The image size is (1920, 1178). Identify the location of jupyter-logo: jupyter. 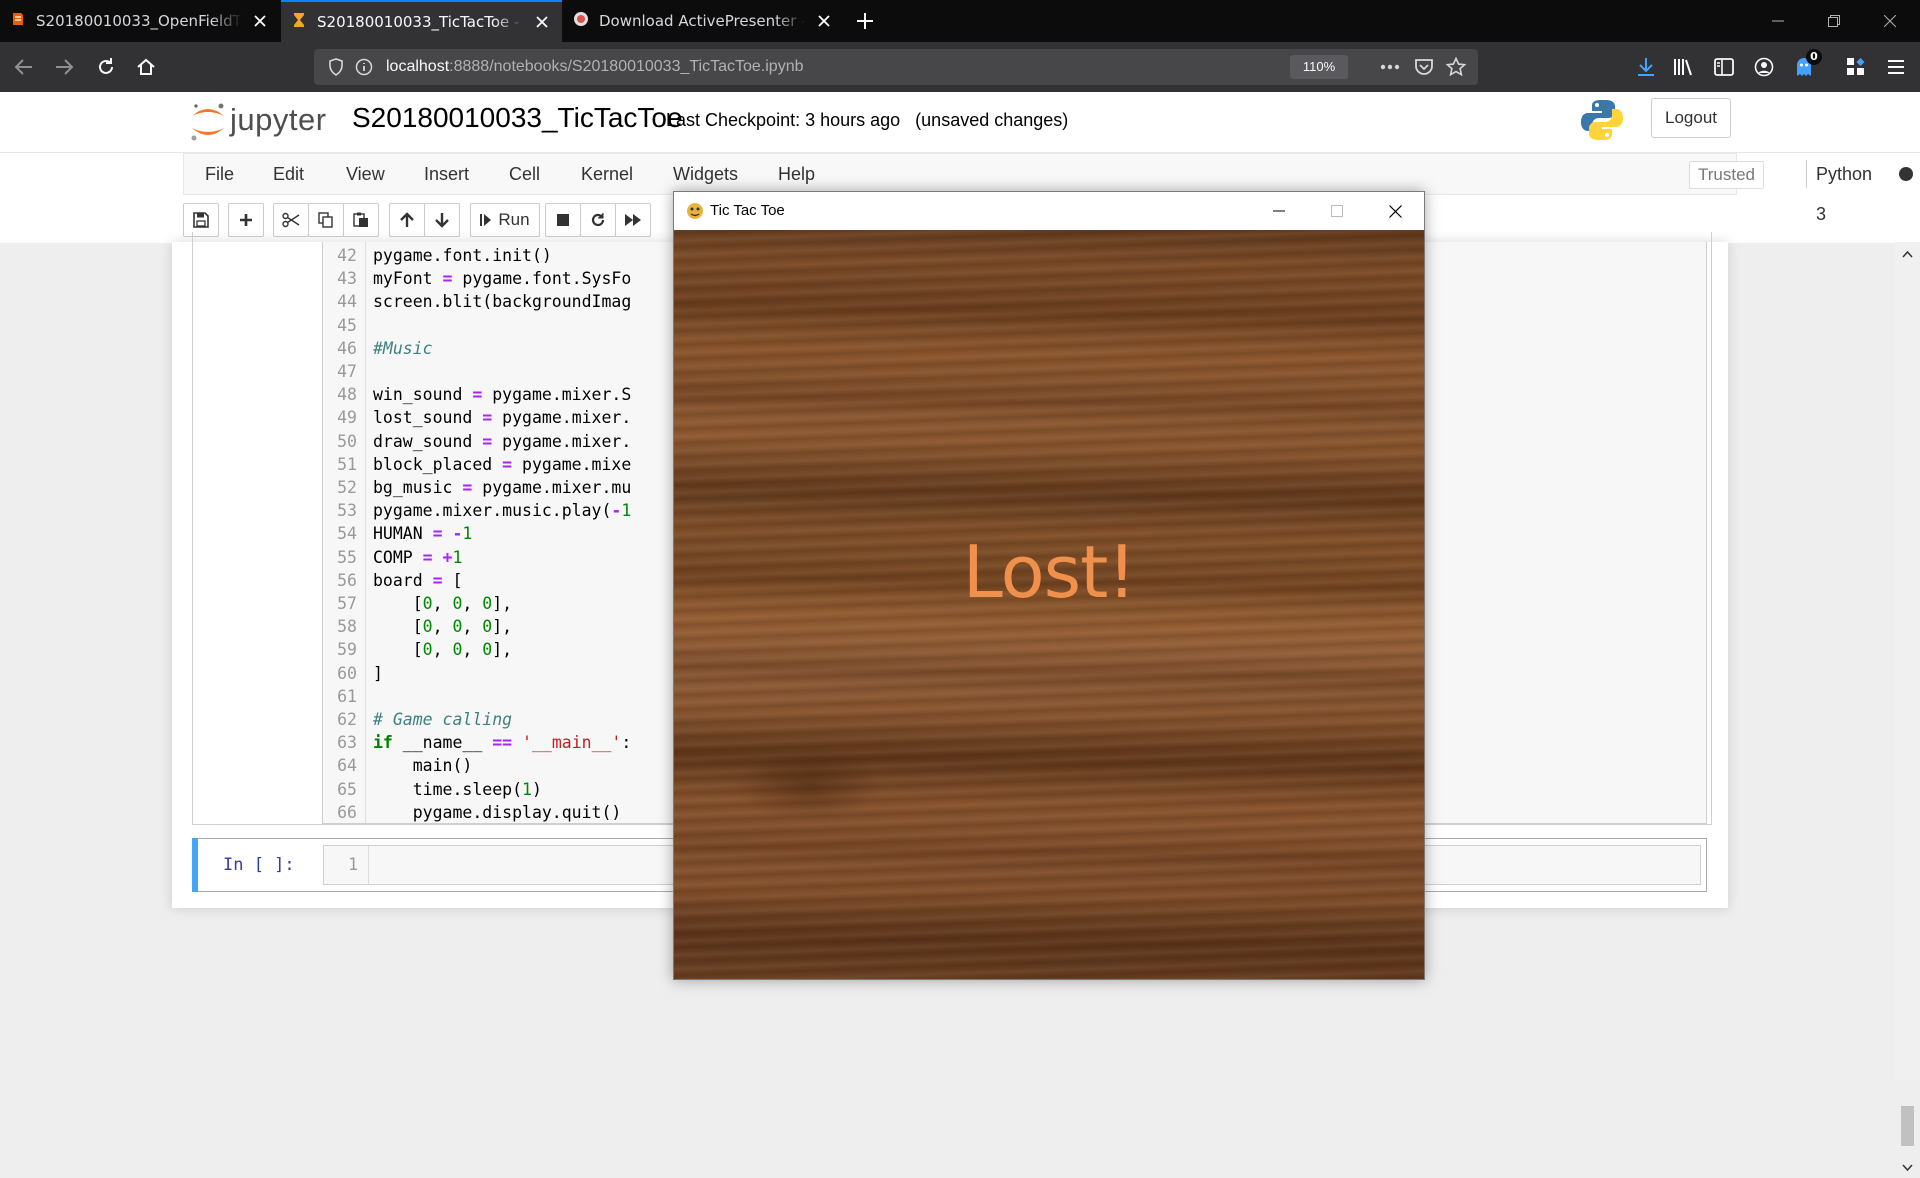
(263, 122).